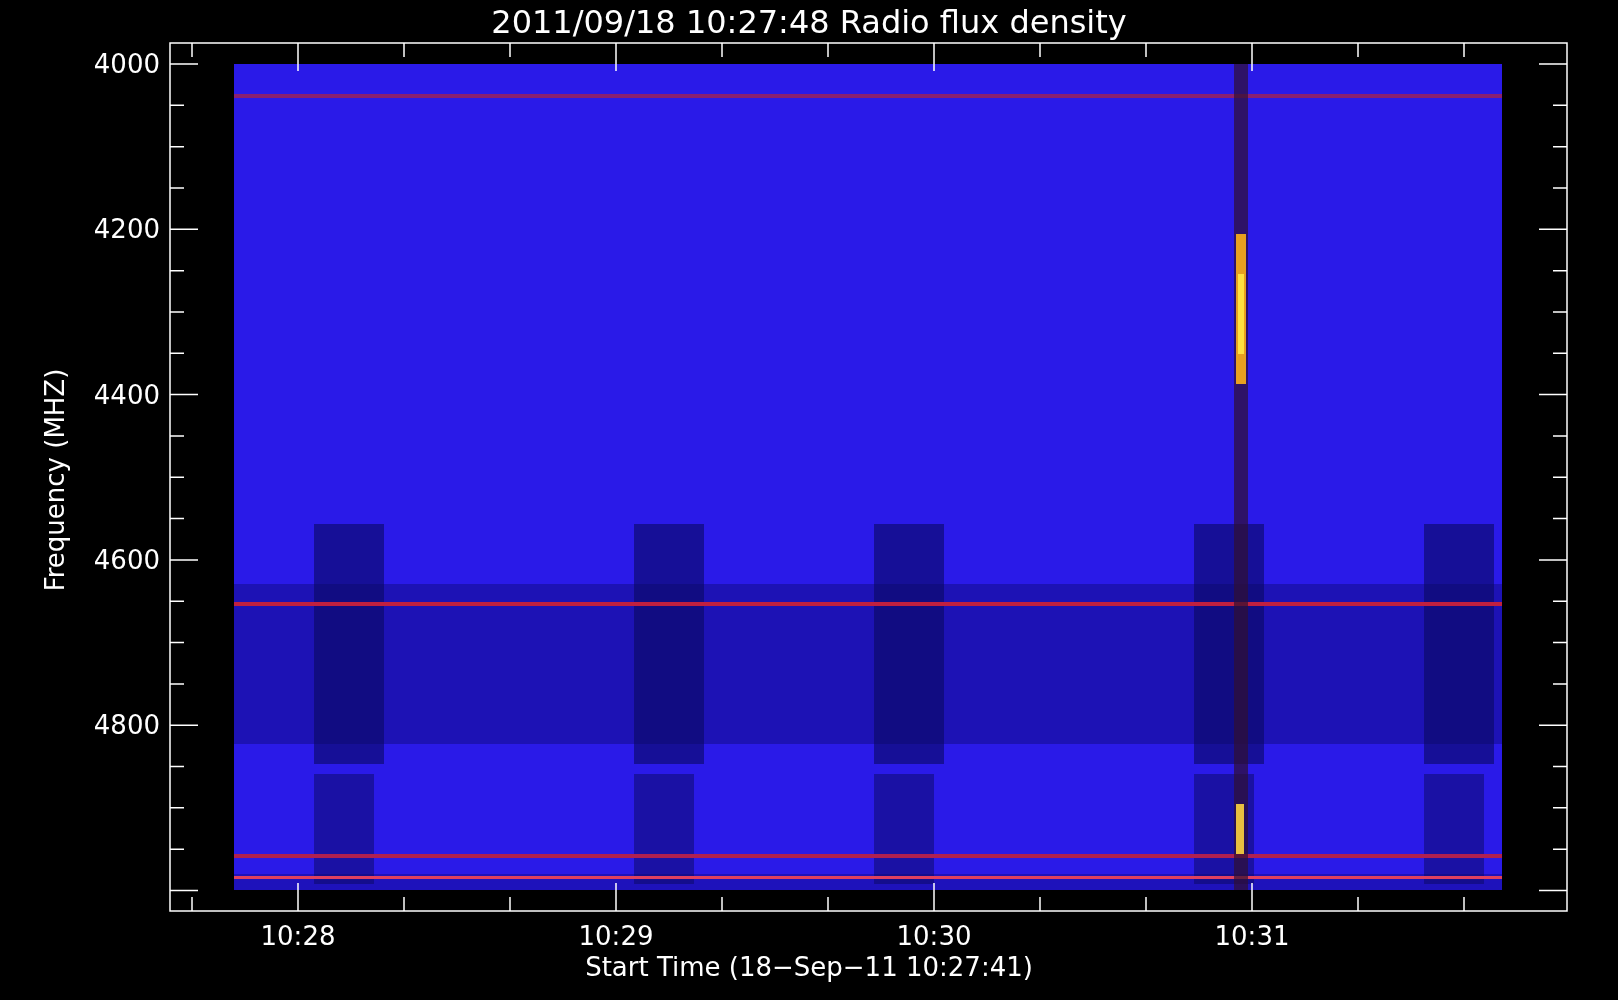 This screenshot has width=1618, height=1000. Describe the element at coordinates (934, 936) in the screenshot. I see `x-tick-label: 10:30` at that location.